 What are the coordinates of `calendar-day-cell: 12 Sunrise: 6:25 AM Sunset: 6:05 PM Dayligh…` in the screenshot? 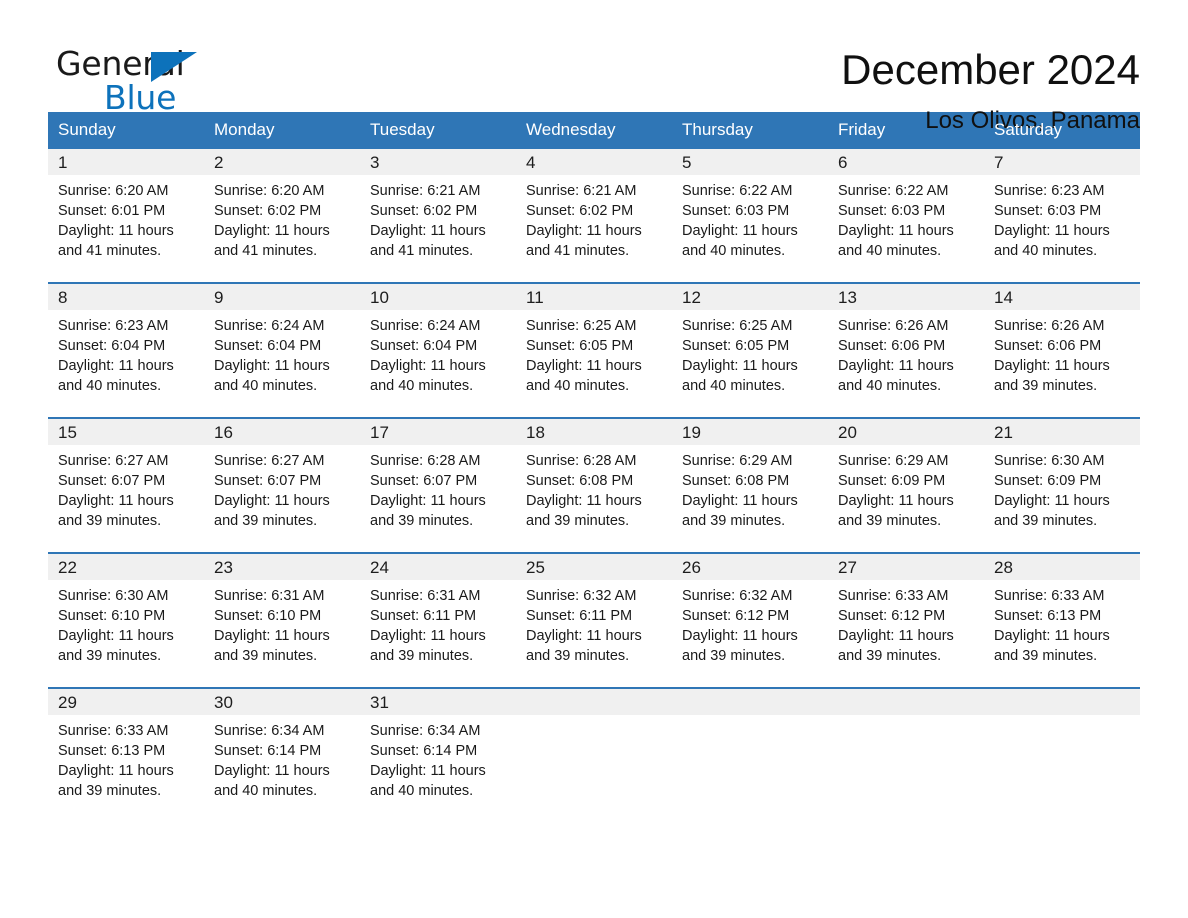 It's located at (750, 350).